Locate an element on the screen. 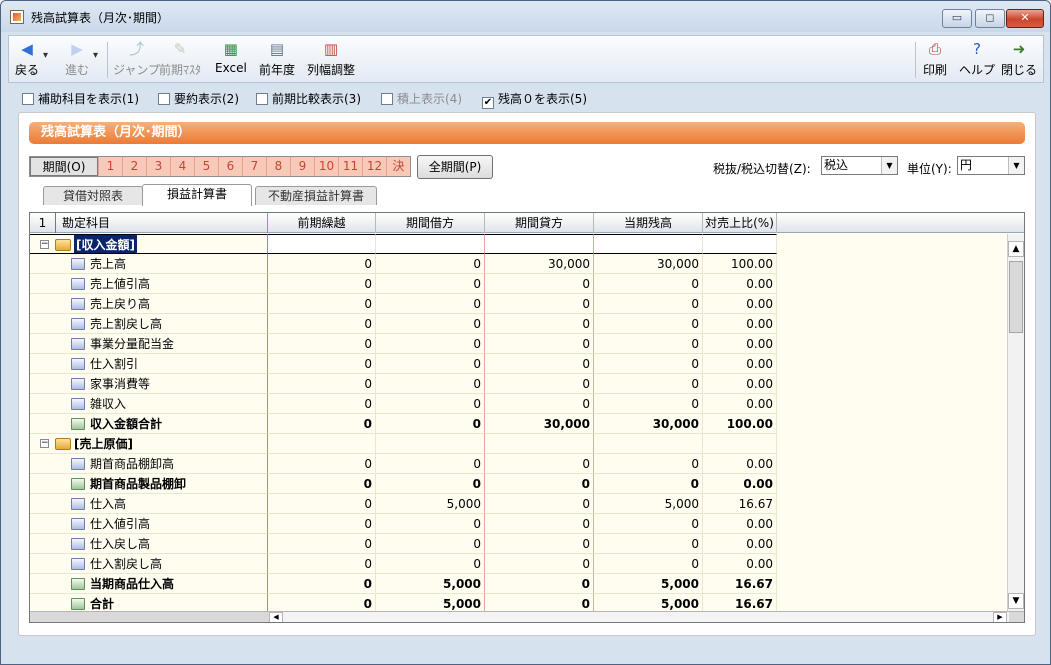 The width and height of the screenshot is (1051, 665). credit-value is located at coordinates (539, 244).